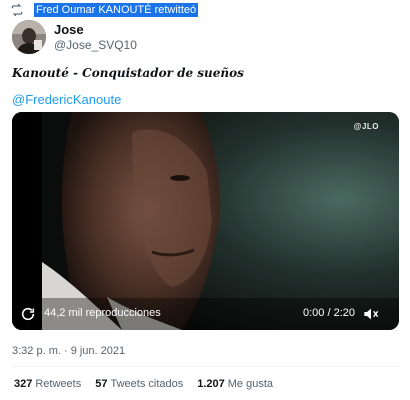 This screenshot has width=410, height=400. What do you see at coordinates (68, 351) in the screenshot?
I see `tweet-timestamp: 3:32 p. m. · 9 jun. 2021` at bounding box center [68, 351].